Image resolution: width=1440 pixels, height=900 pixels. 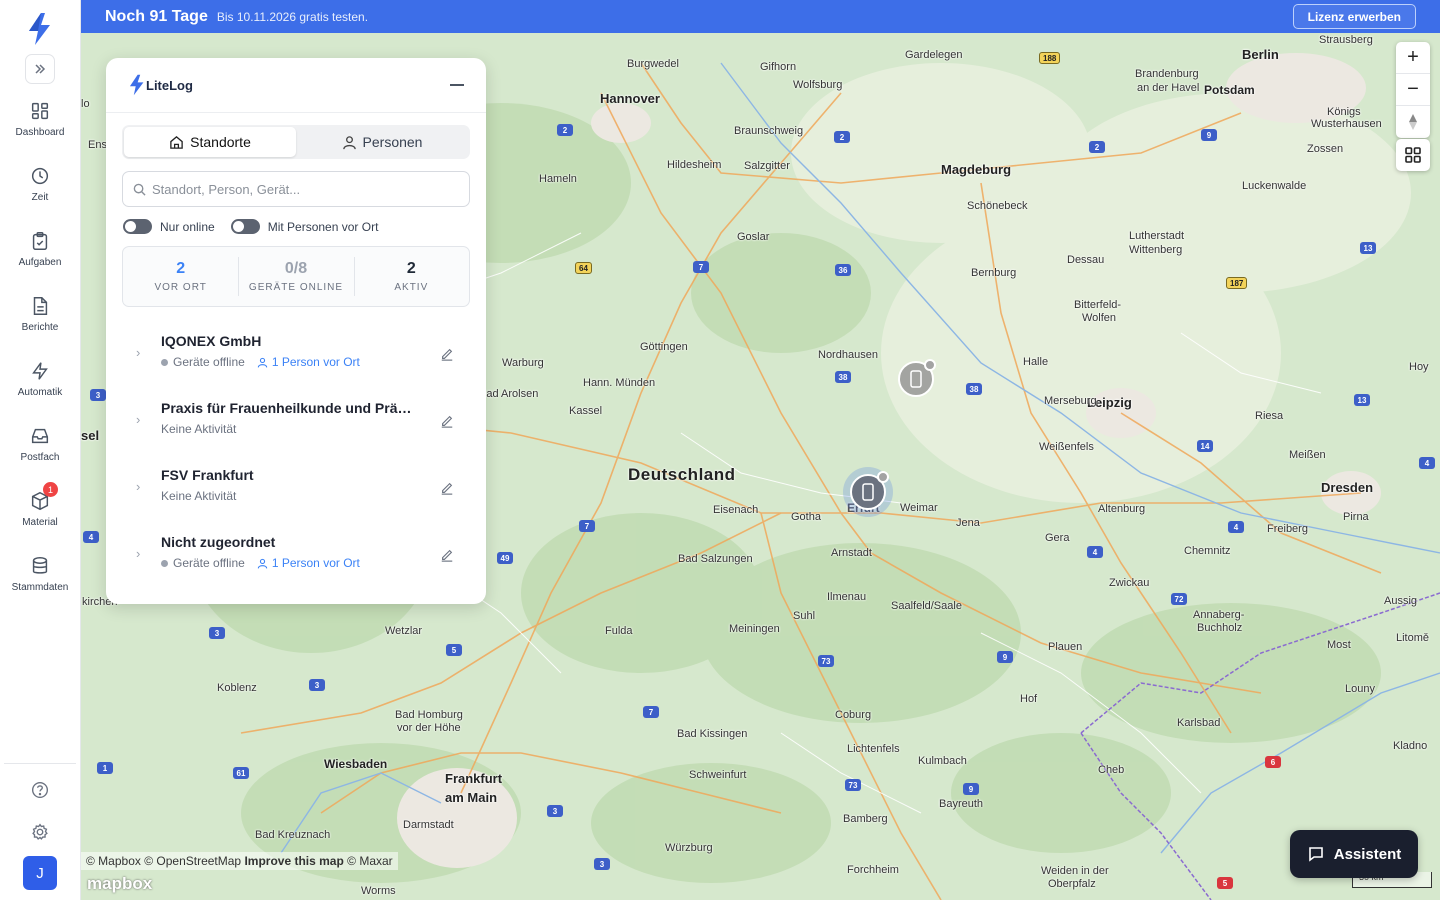 I want to click on town-label: Plauen, so click(x=1065, y=647).